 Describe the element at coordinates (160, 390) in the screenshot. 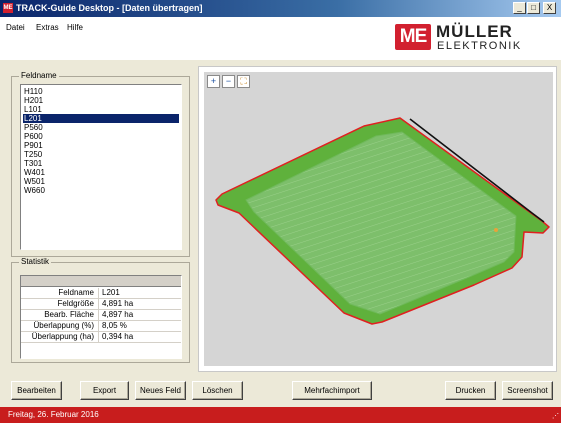

I see `new-field-button: Neues Feld` at that location.